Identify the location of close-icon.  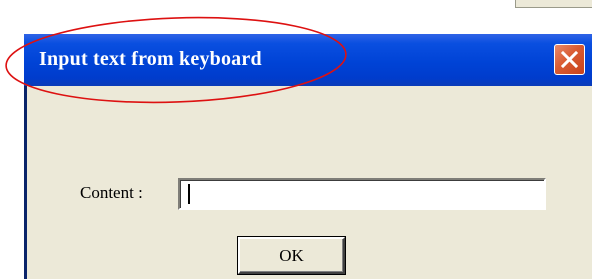
(569, 59).